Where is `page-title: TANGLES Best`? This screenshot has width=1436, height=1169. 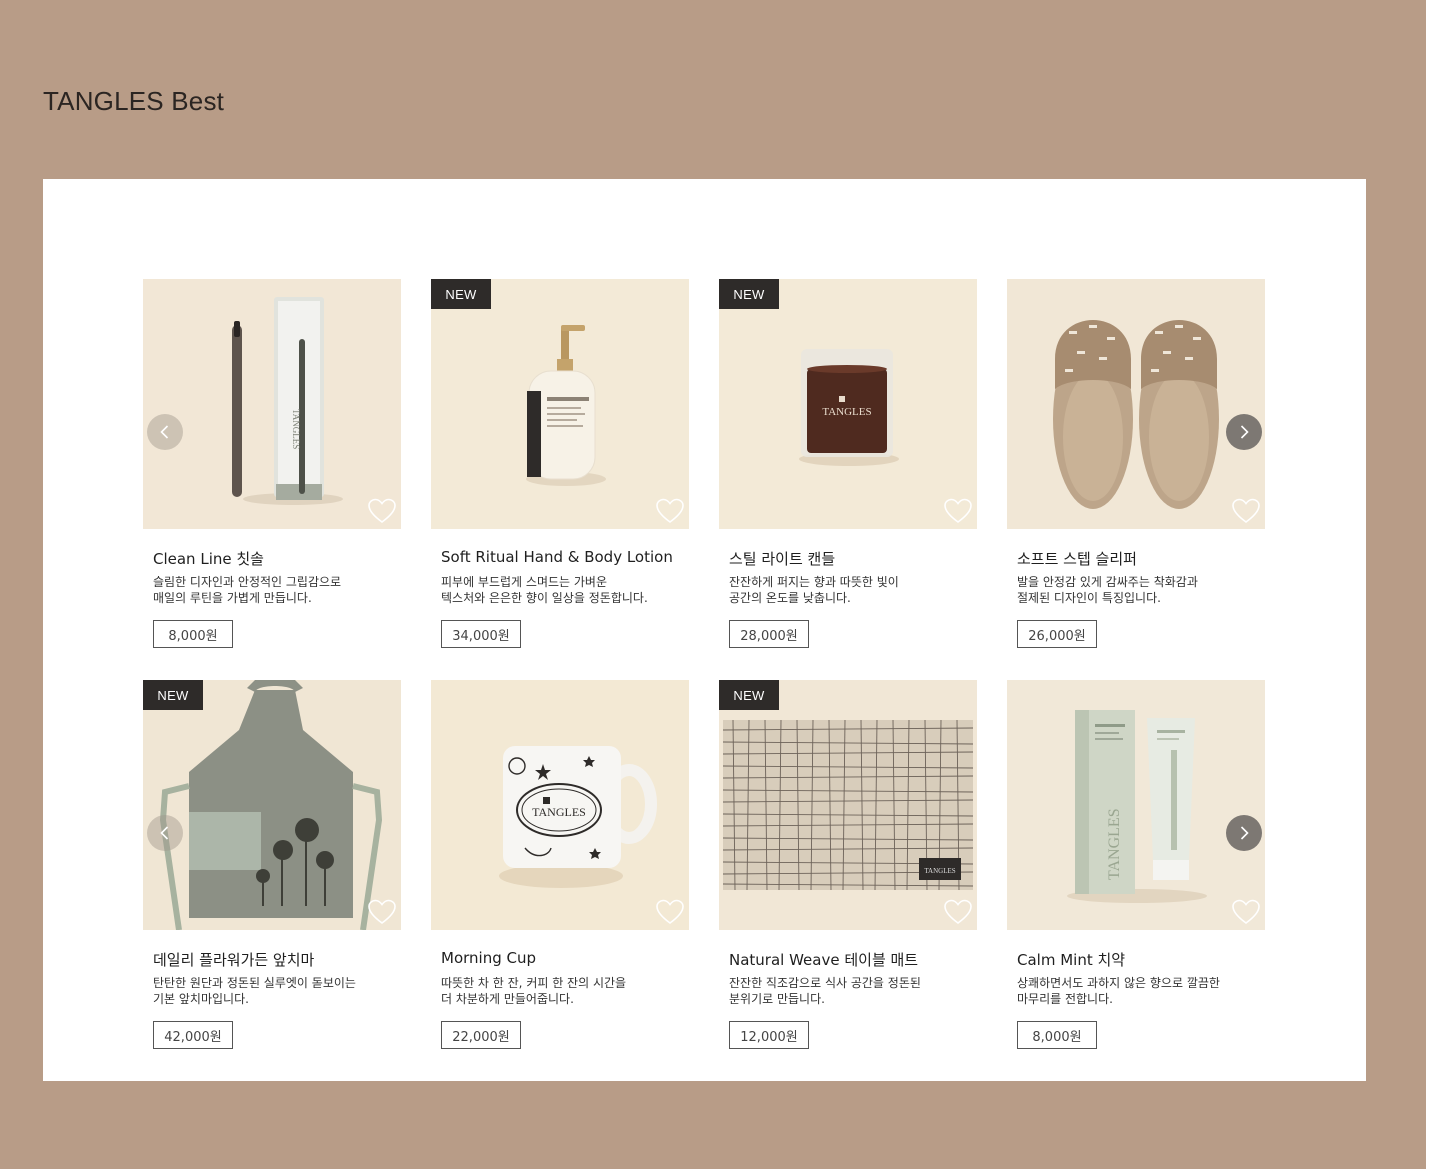
page-title: TANGLES Best is located at coordinates (134, 101).